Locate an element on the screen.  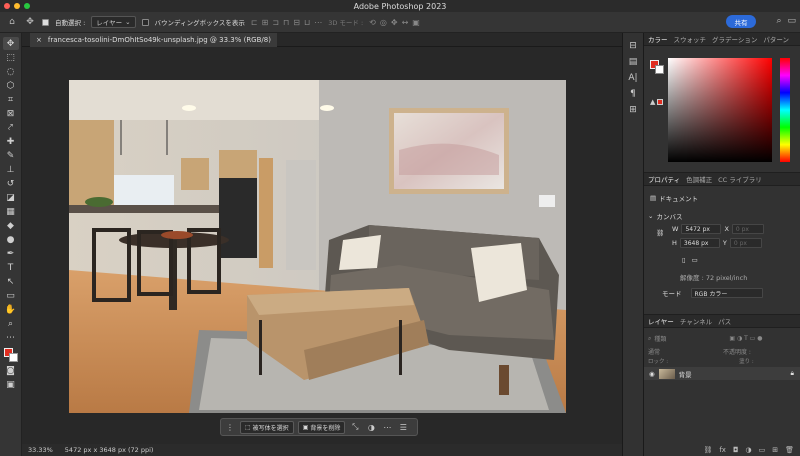
zoom-level: 33.33% is located at coordinates (40, 450).